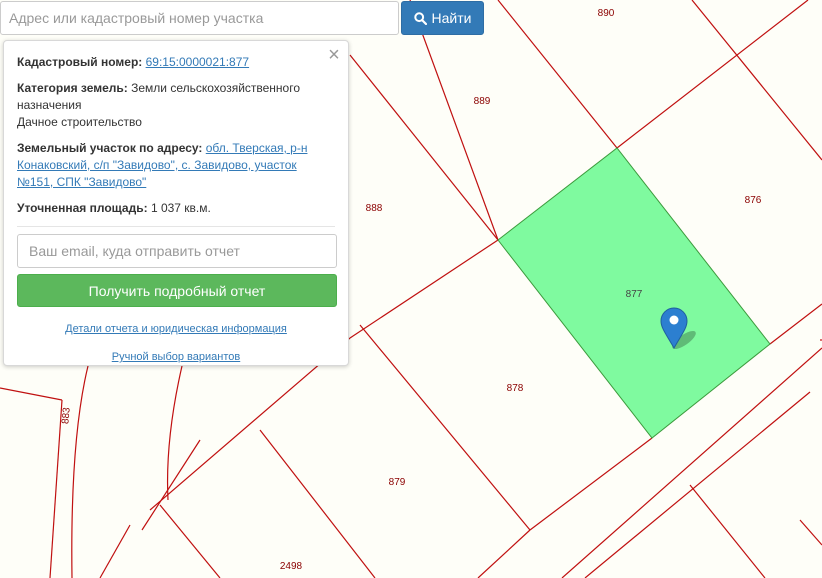 This screenshot has width=822, height=578. I want to click on address-label: Земельный участок по адресу:, so click(110, 148).